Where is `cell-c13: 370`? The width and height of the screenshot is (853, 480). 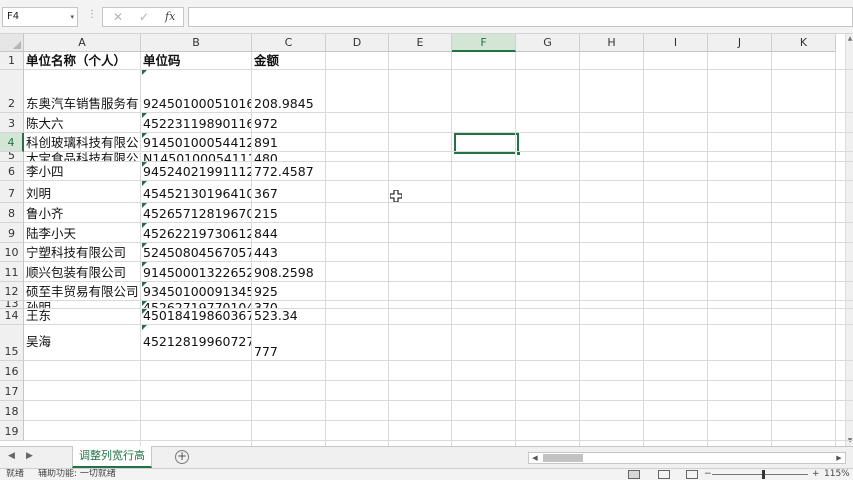
cell-c13: 370 is located at coordinates (288, 304).